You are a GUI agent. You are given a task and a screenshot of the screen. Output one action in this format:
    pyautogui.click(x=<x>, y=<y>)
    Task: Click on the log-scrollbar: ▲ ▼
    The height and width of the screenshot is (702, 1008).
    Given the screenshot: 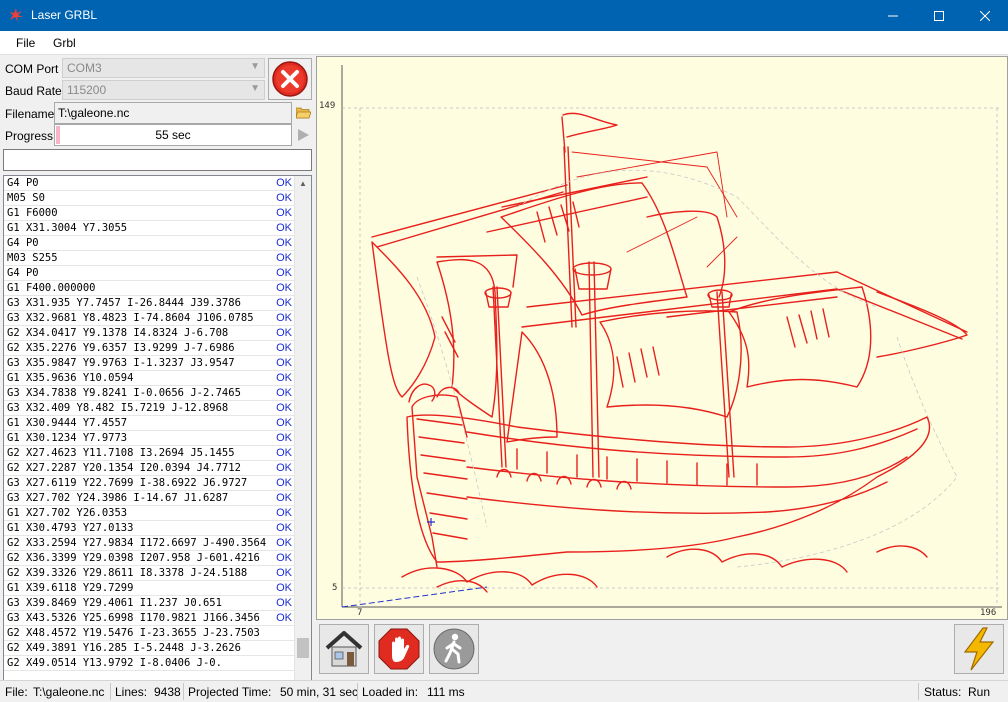 What is the action you would take?
    pyautogui.click(x=302, y=439)
    